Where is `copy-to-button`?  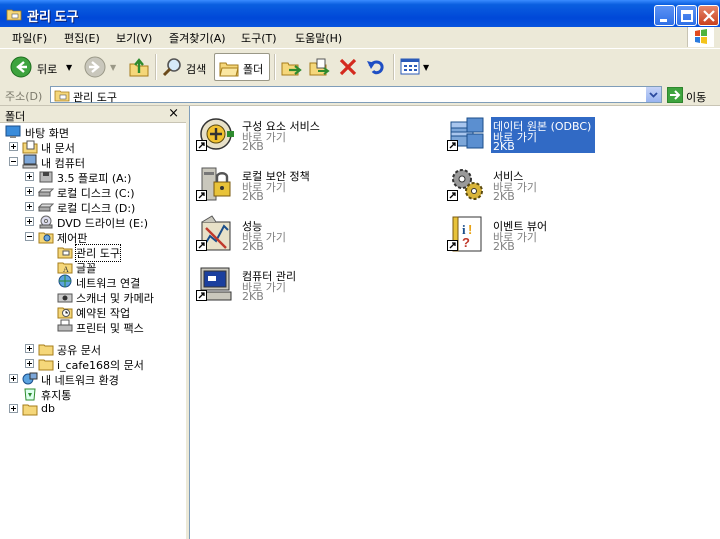
copy-to-button is located at coordinates (319, 67).